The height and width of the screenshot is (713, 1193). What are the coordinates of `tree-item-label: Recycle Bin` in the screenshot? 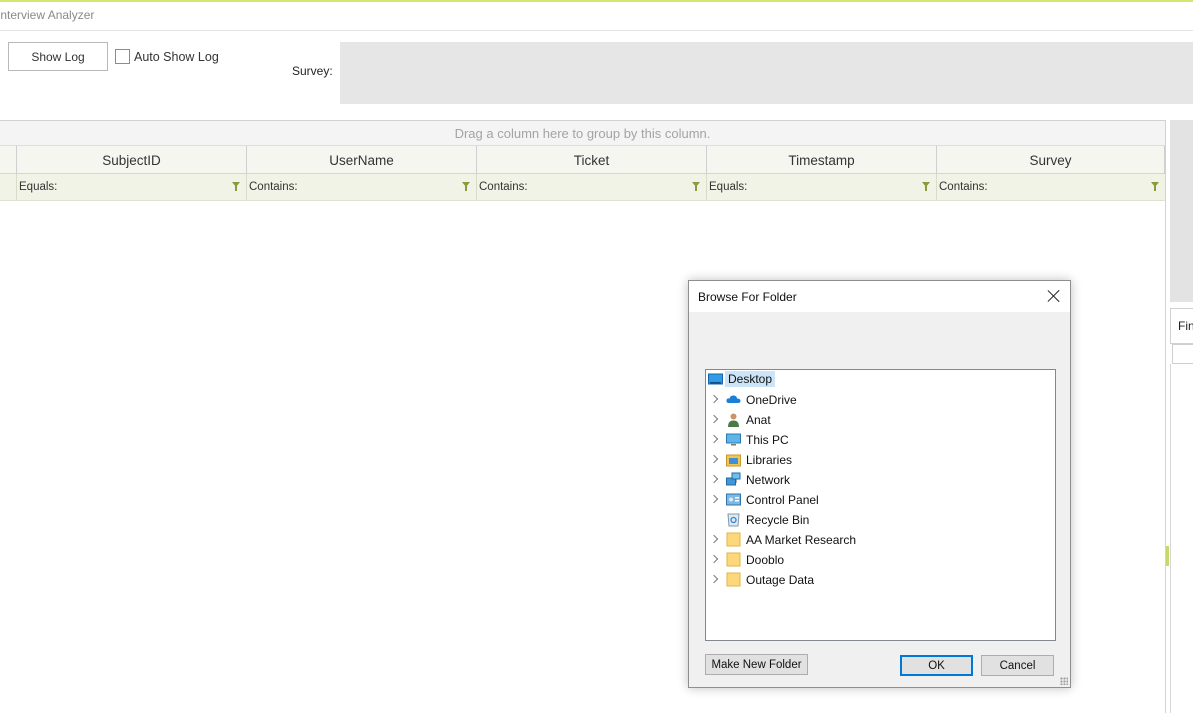 It's located at (778, 520).